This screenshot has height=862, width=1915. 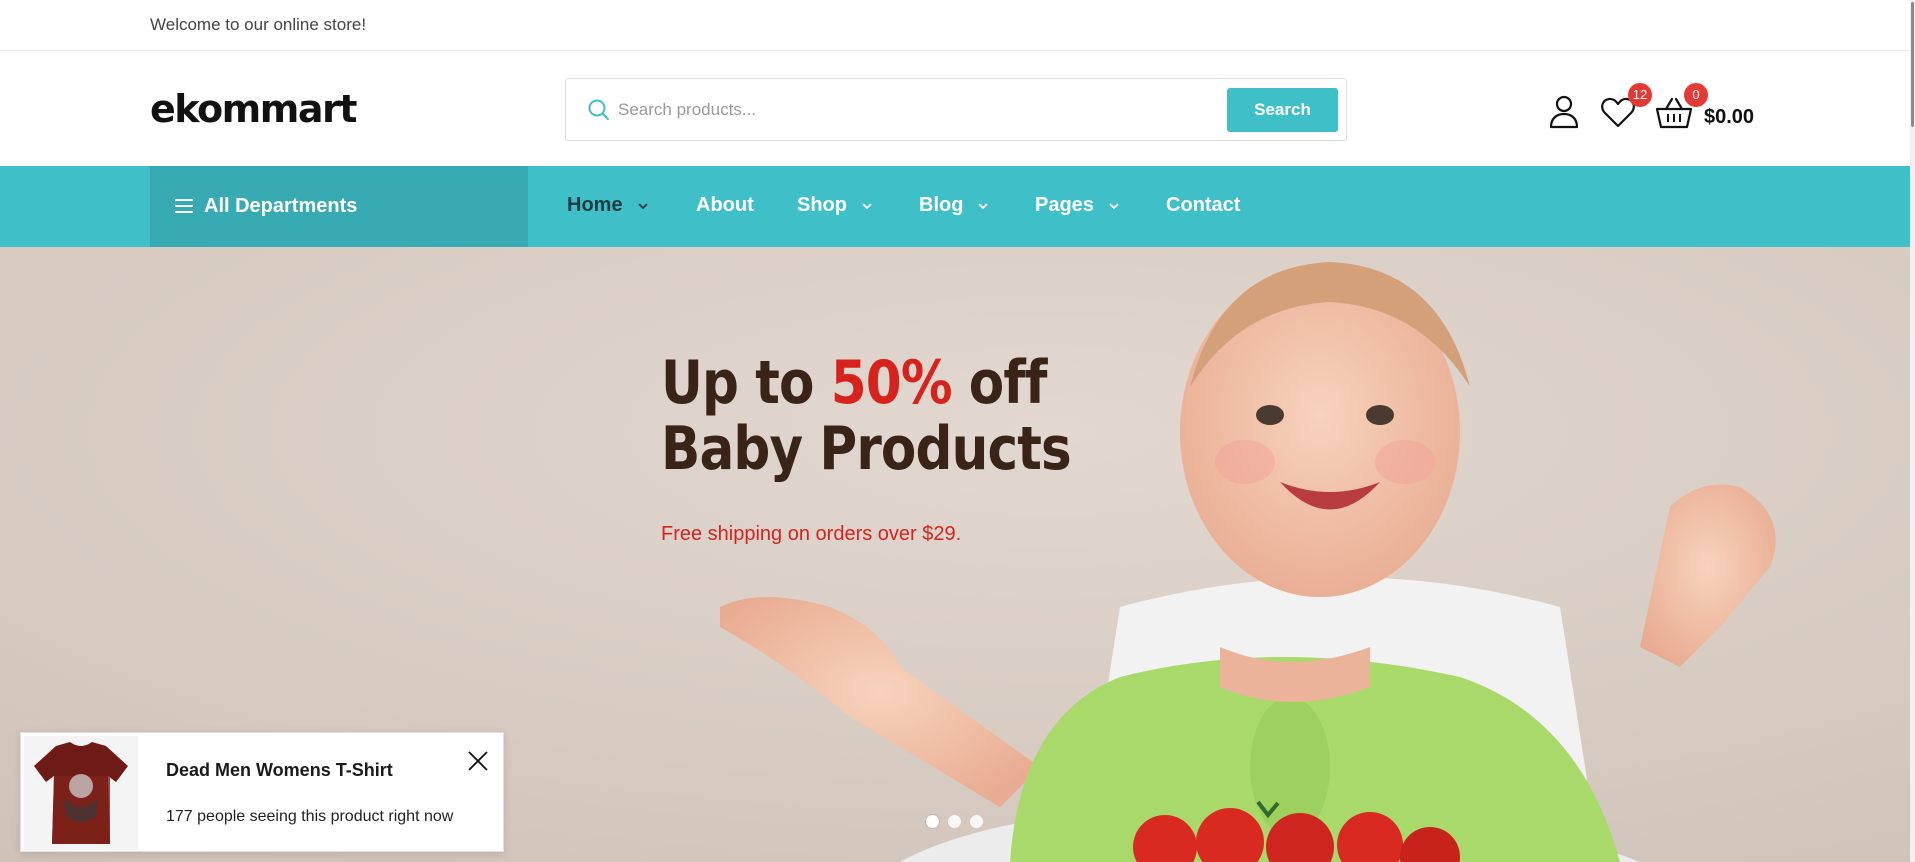 I want to click on hero-headline-line2: Baby Products, so click(x=866, y=449).